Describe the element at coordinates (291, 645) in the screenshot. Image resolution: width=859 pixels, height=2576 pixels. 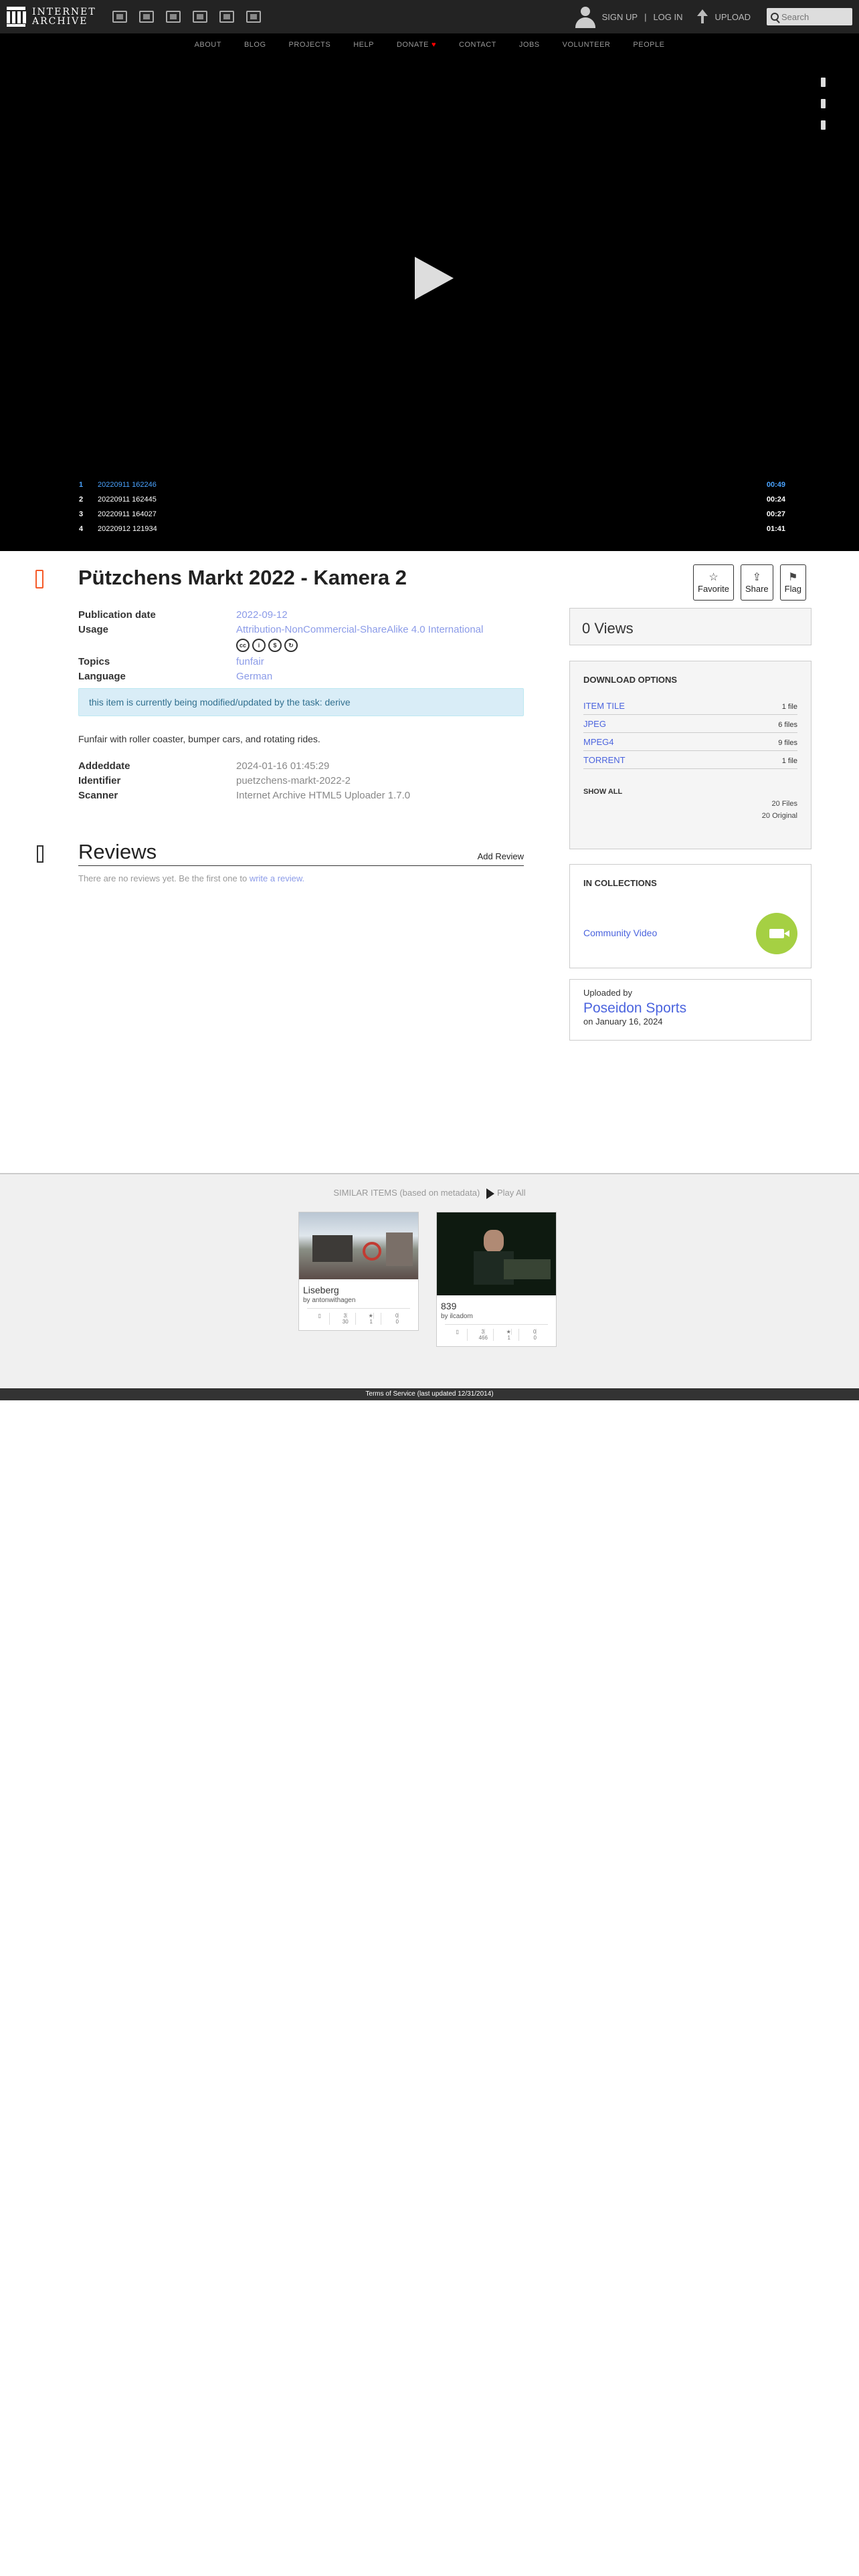
I see `sa-icon: ↻` at that location.